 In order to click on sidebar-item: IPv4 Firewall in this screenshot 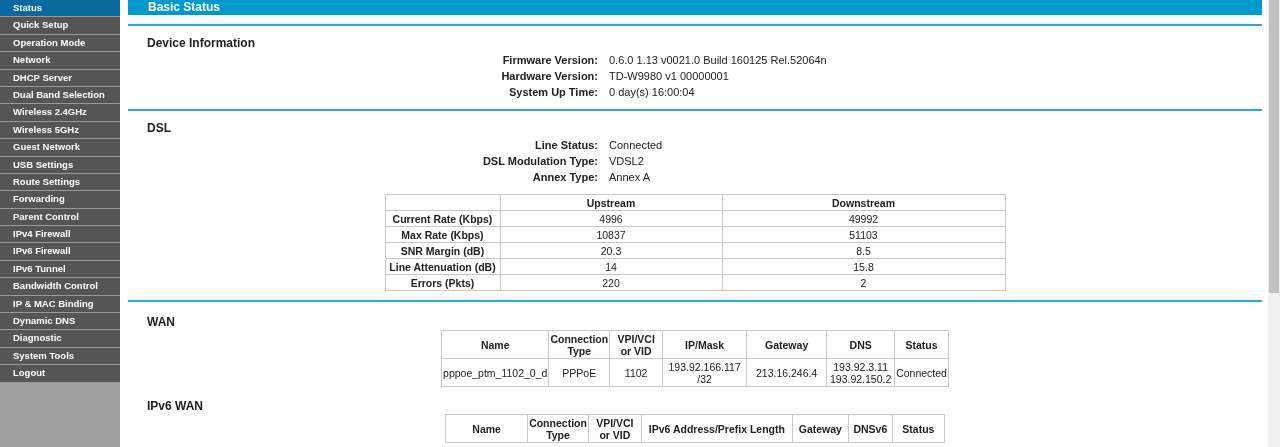, I will do `click(60, 235)`.